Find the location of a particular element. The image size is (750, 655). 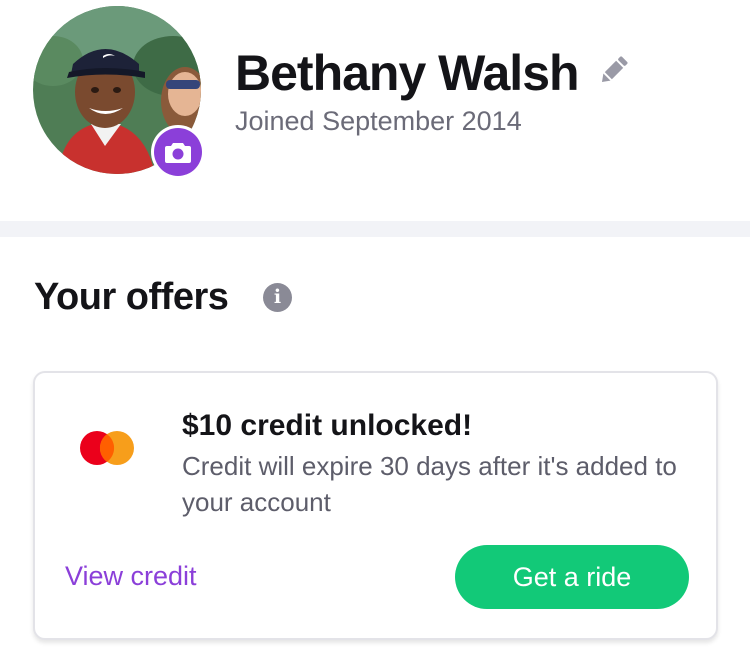

info-icon: i is located at coordinates (277, 297).